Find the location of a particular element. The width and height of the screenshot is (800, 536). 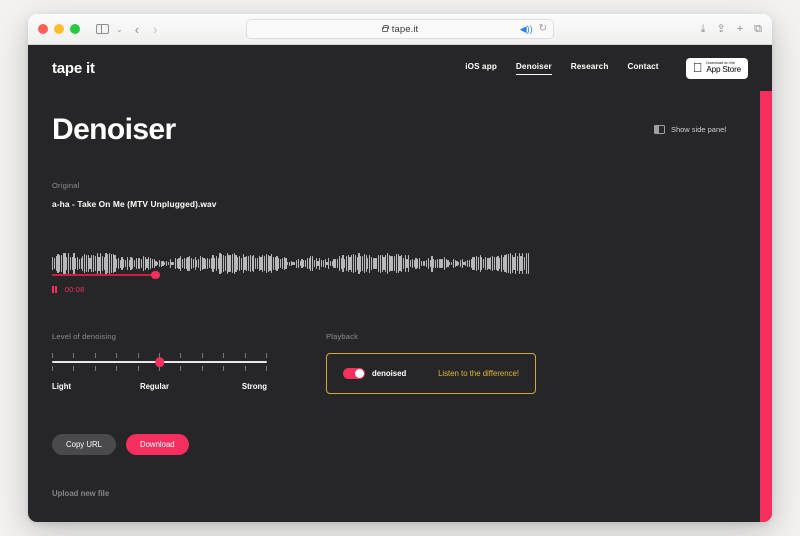

share-icon: ⇪ is located at coordinates (720, 29).